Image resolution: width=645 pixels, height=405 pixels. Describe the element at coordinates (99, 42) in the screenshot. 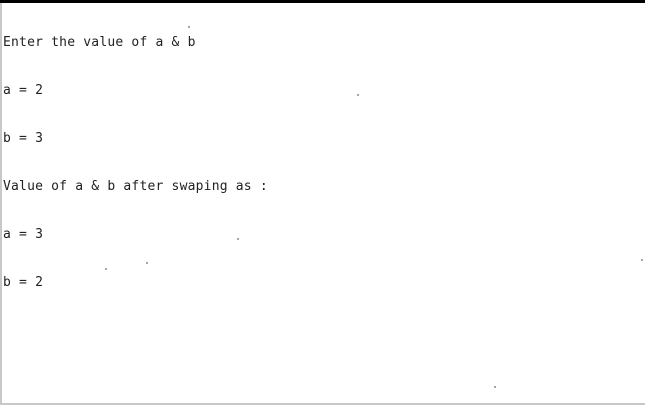

I see `console-line-prompt: Enter the value of a & b` at that location.